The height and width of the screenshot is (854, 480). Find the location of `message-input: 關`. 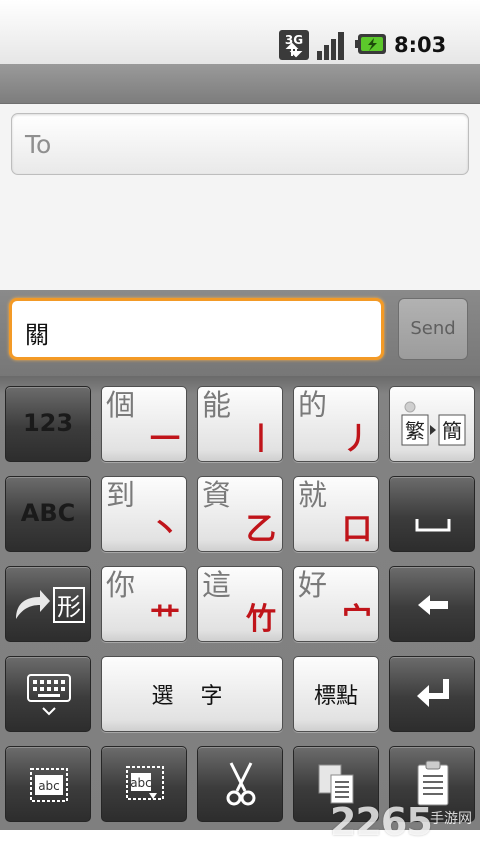

message-input: 關 is located at coordinates (196, 329).